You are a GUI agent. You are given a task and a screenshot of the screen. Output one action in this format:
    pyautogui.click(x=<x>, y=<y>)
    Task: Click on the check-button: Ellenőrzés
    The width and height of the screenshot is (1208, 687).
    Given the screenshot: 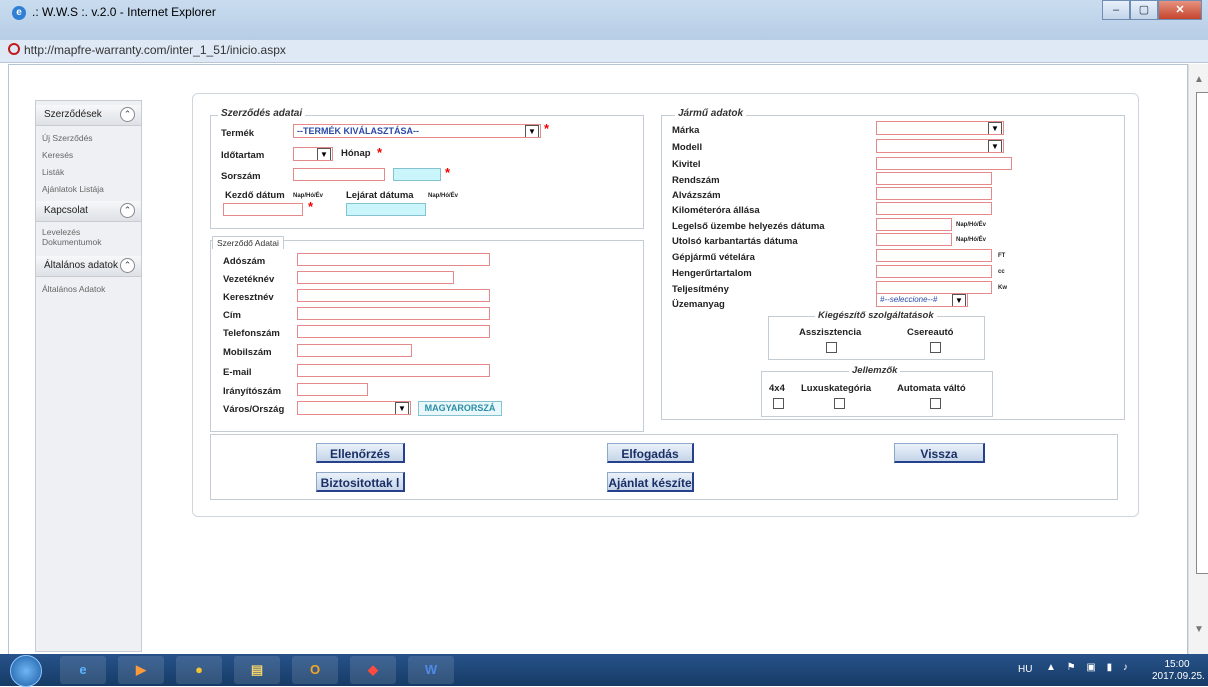 What is the action you would take?
    pyautogui.click(x=360, y=453)
    